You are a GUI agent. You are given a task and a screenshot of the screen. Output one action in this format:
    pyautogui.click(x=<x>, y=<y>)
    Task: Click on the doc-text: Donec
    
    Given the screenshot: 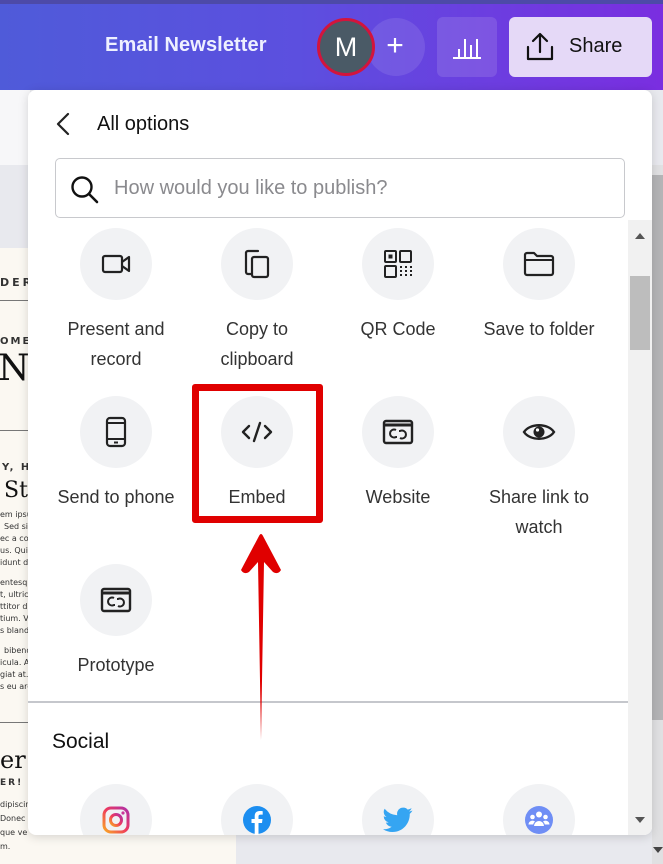 What is the action you would take?
    pyautogui.click(x=13, y=818)
    